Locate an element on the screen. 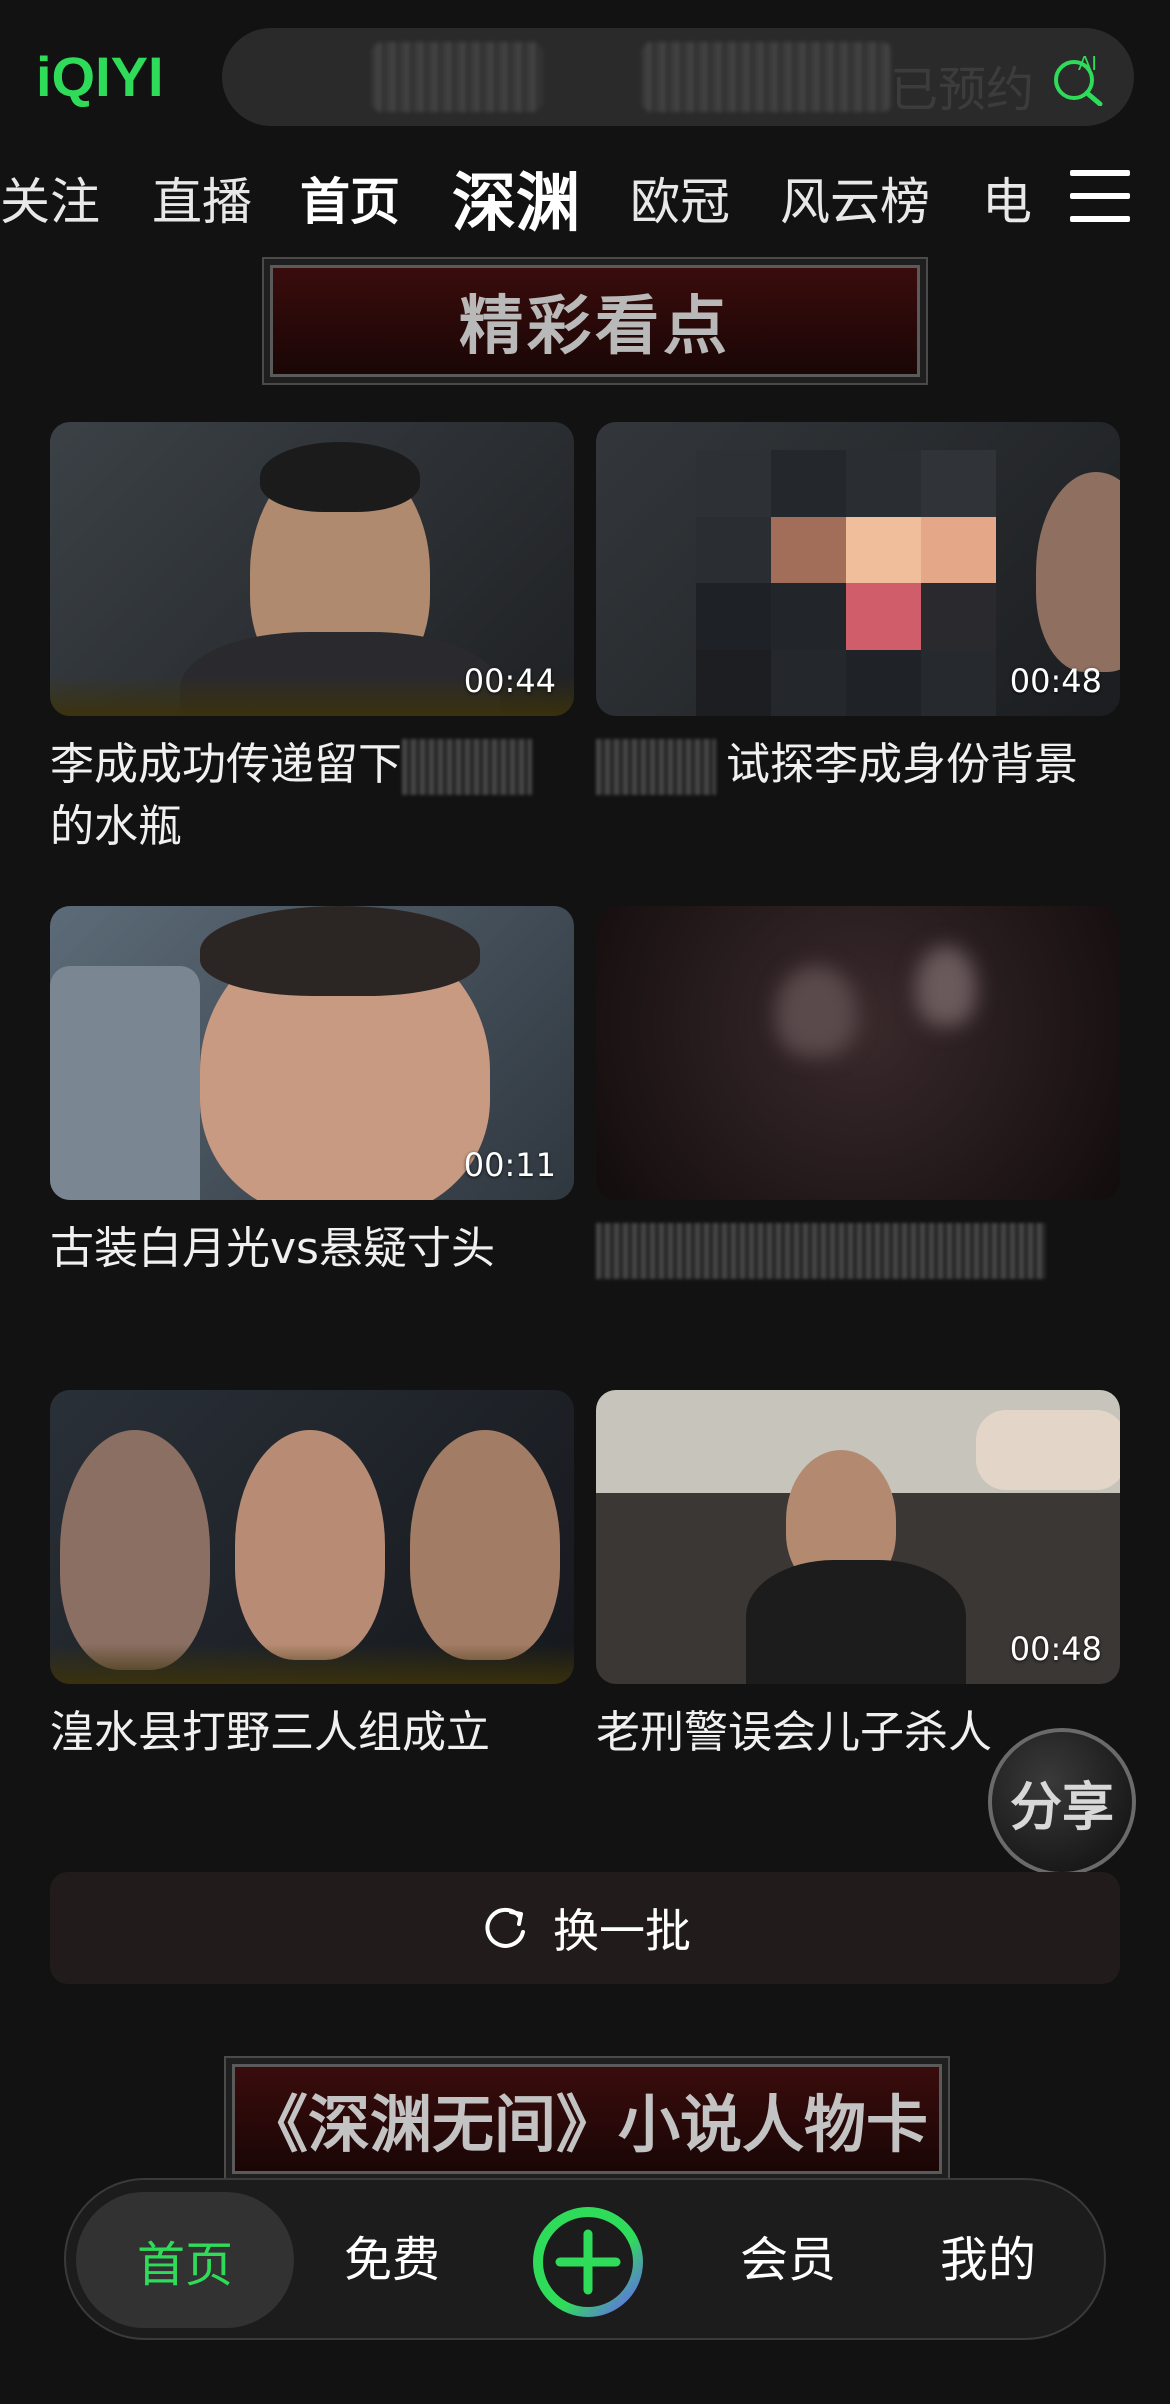 The image size is (1170, 2404). tab-champions-league: 欧冠 is located at coordinates (680, 198).